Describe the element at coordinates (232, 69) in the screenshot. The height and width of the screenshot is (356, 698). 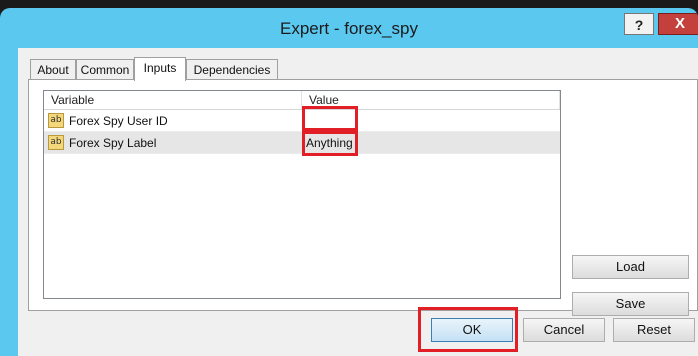
I see `tab-dependencies: Dependencies` at that location.